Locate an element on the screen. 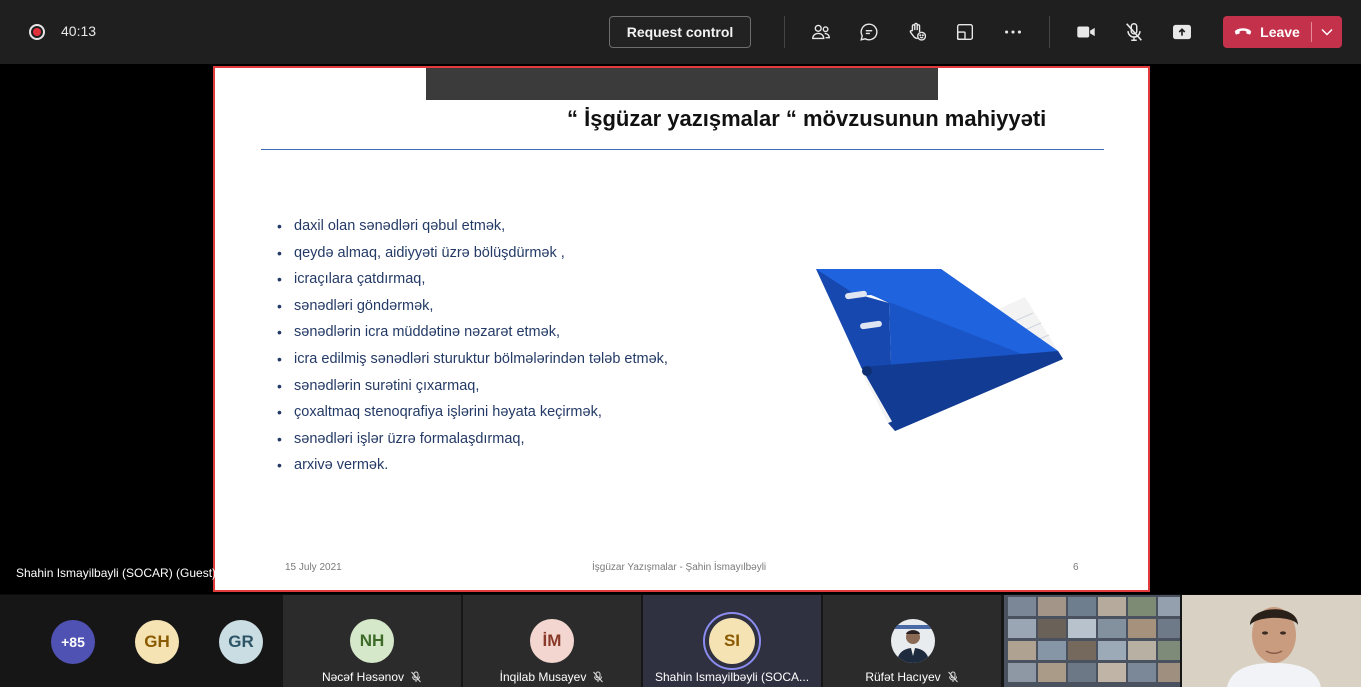  self-video is located at coordinates (1271, 641).